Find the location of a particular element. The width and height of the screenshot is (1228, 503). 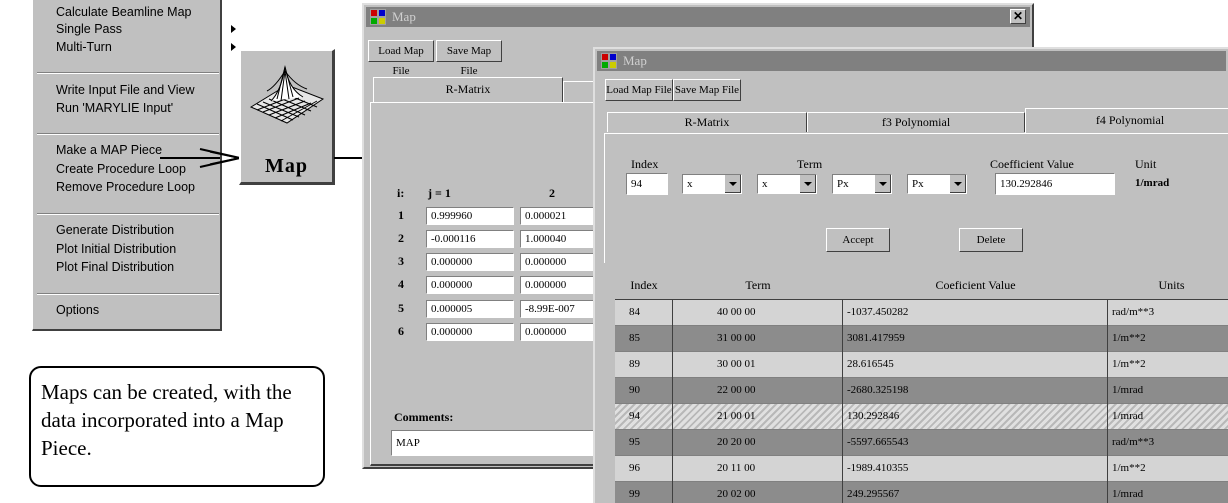

term-select-1: x is located at coordinates (712, 184).